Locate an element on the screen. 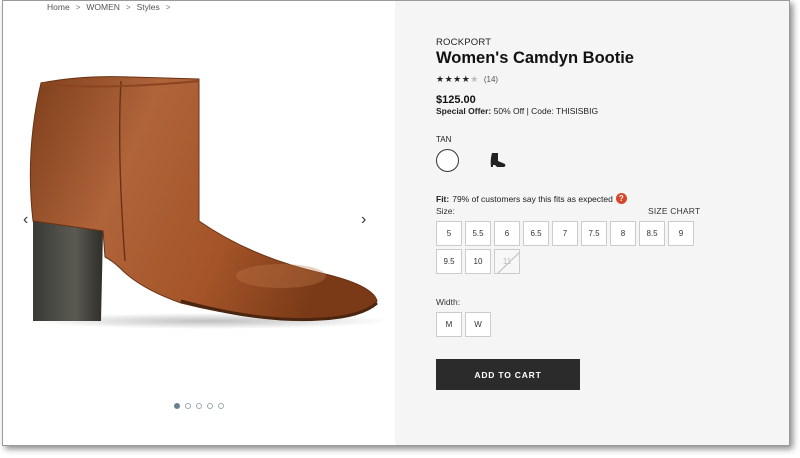  breadcrumb: Home > WOMEN > Styles > is located at coordinates (108, 7).